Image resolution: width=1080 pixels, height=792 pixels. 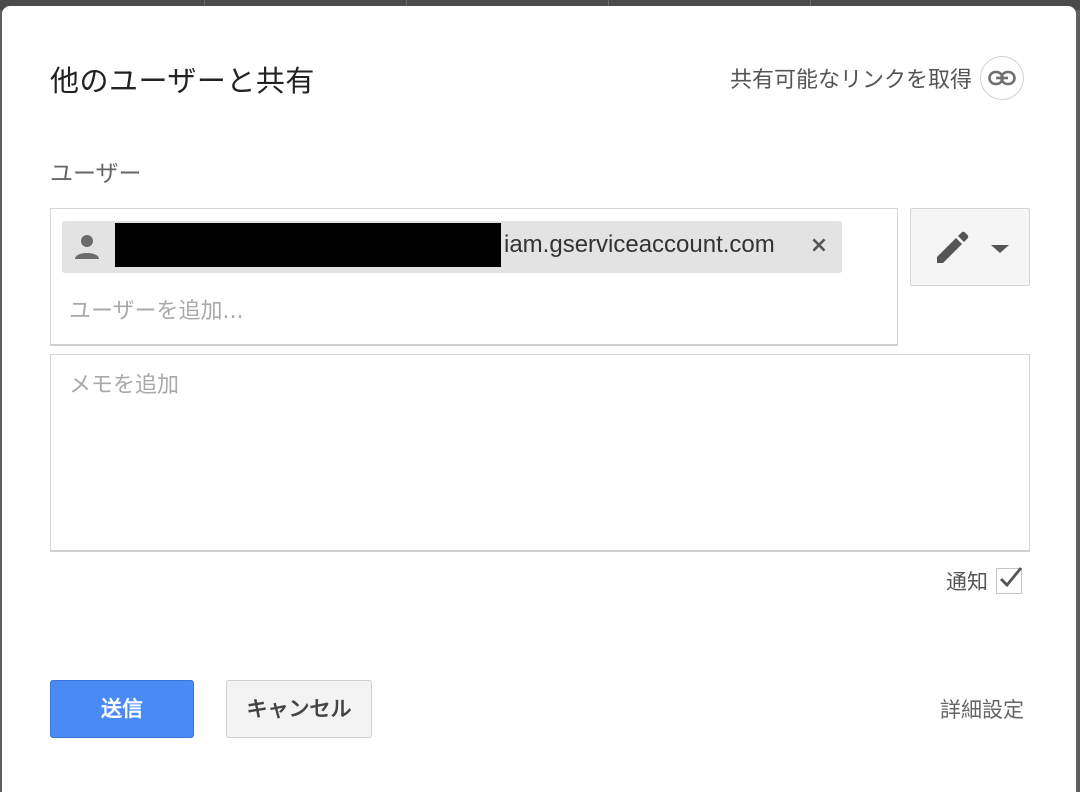 I want to click on get-shareable-link: 共有可能なリンクを取得, so click(x=877, y=78).